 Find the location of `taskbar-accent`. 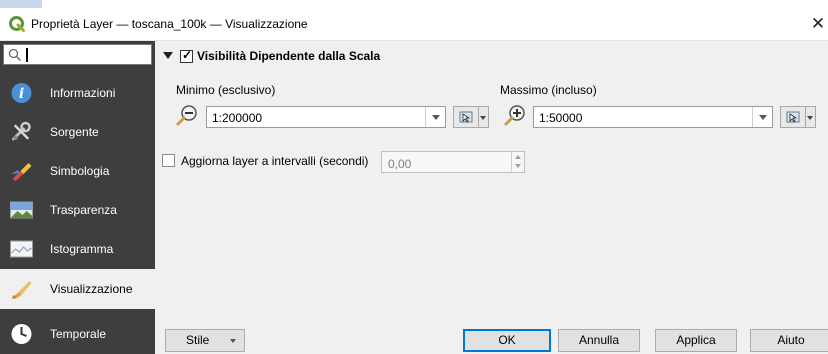

taskbar-accent is located at coordinates (21, 4).